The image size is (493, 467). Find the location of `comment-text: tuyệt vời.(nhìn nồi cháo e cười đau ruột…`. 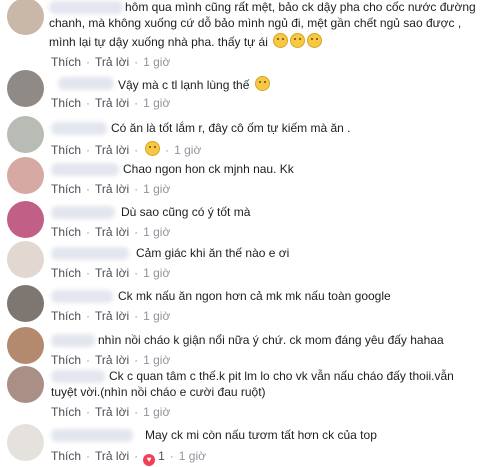

comment-text: tuyệt vời.(nhìn nồi cháo e cười đau ruột… is located at coordinates (158, 392).